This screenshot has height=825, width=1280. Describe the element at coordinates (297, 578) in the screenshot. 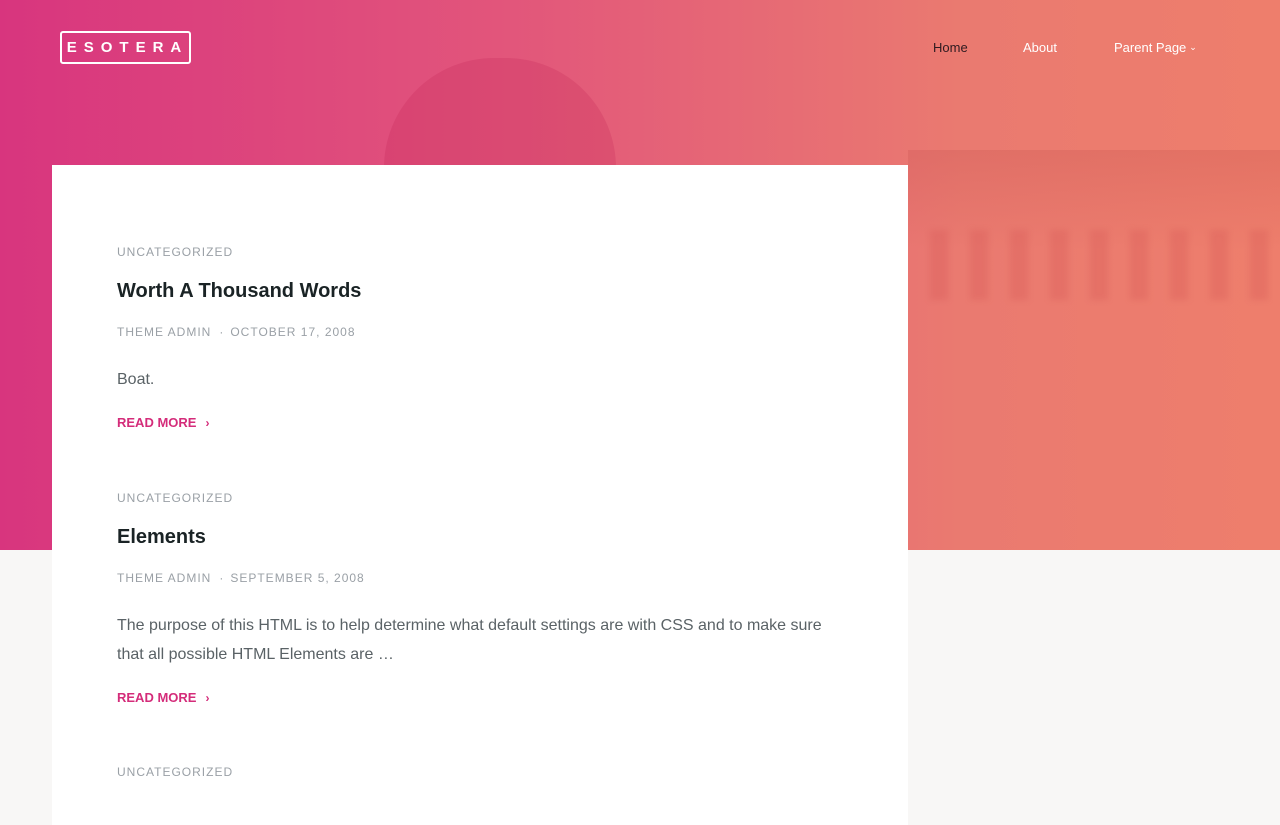

I see `post-date: SEPTEMBER 5, 2008` at that location.